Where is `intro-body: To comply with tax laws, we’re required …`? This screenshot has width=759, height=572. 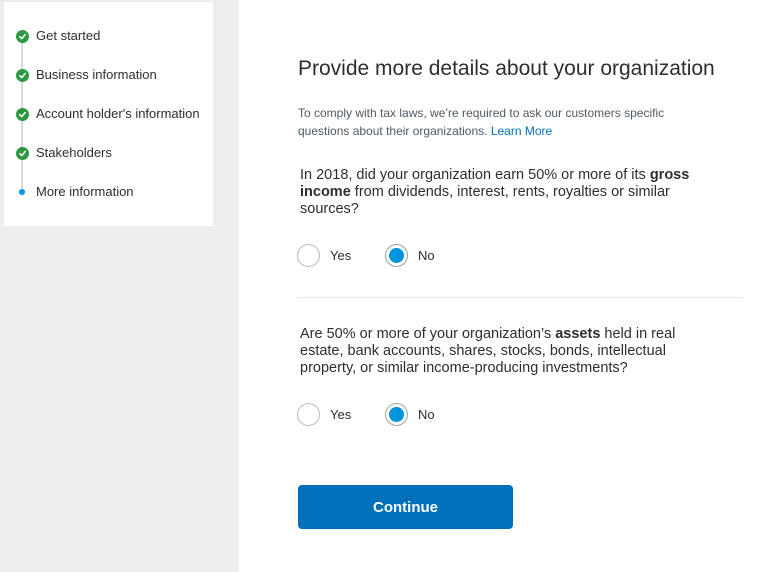 intro-body: To comply with tax laws, we’re required … is located at coordinates (481, 122).